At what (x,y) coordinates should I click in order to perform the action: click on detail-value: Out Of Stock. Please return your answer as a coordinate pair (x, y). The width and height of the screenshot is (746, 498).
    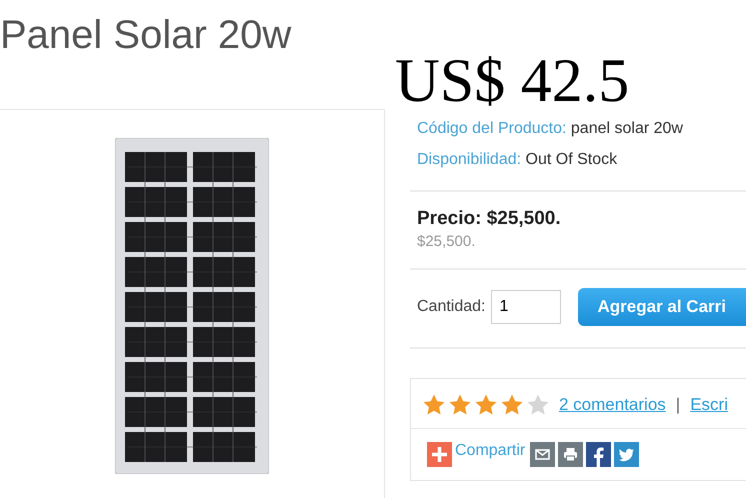
    Looking at the image, I should click on (572, 159).